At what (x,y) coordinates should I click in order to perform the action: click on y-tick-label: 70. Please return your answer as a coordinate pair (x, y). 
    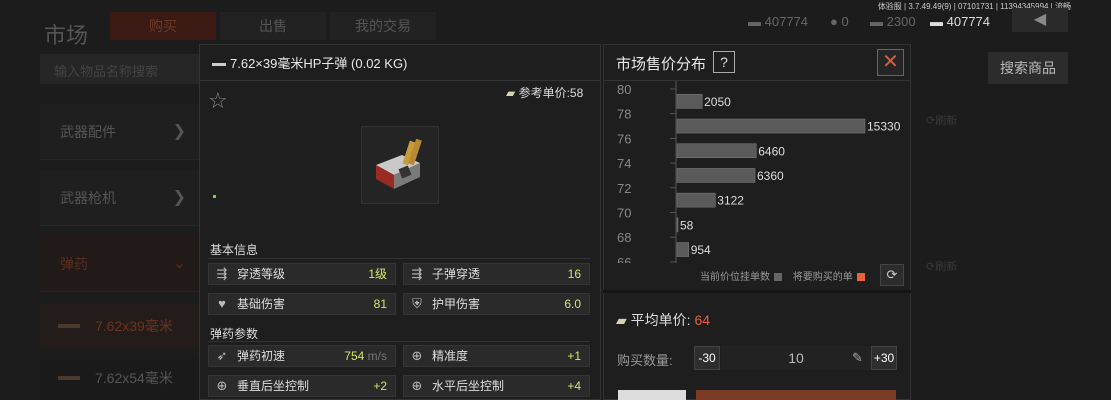
    Looking at the image, I should click on (624, 213).